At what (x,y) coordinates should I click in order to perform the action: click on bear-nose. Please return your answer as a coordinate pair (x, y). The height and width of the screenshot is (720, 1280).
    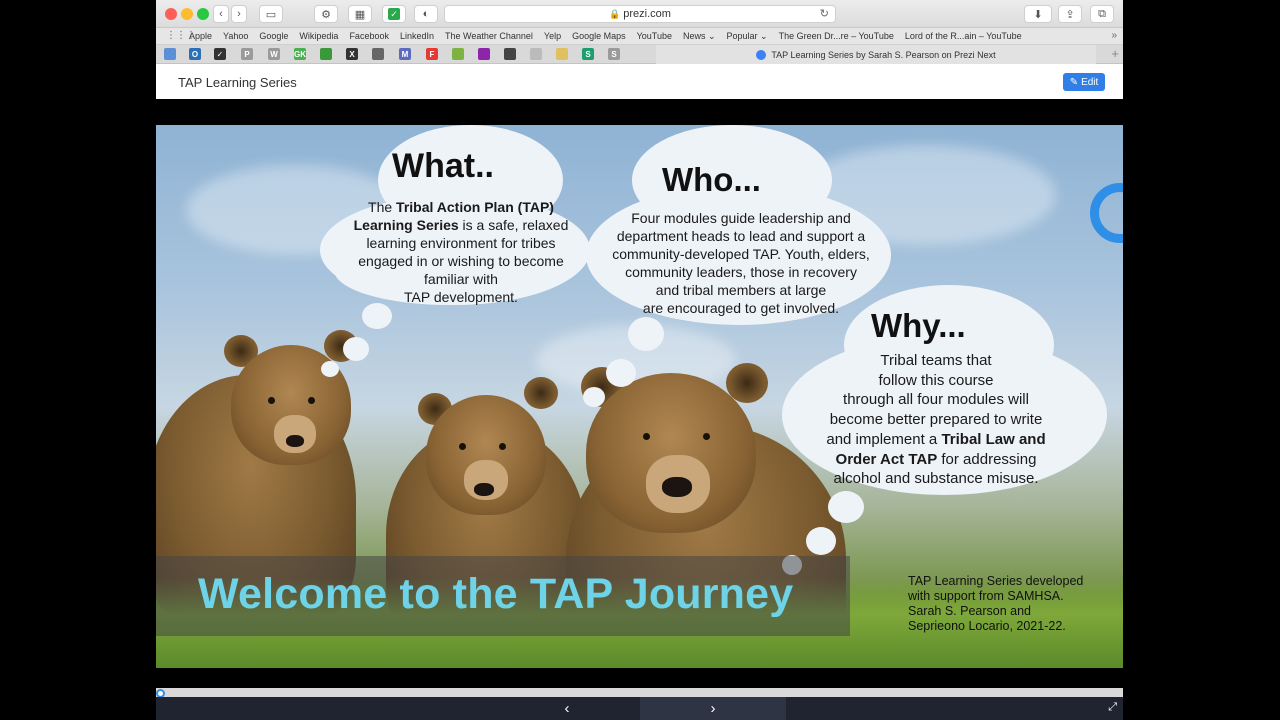
    Looking at the image, I should click on (484, 489).